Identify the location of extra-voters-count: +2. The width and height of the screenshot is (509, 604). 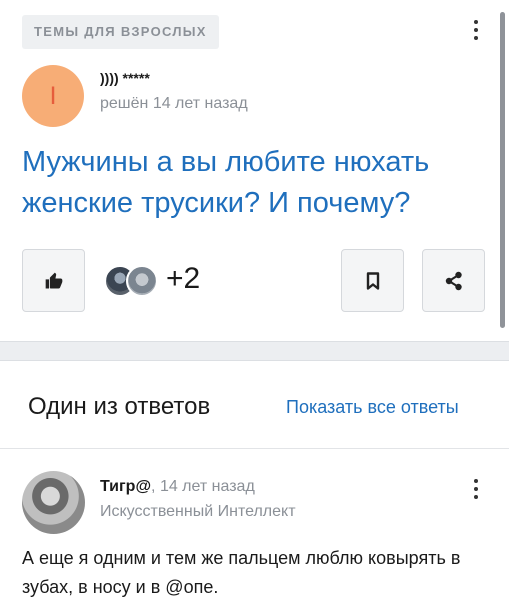
(183, 279).